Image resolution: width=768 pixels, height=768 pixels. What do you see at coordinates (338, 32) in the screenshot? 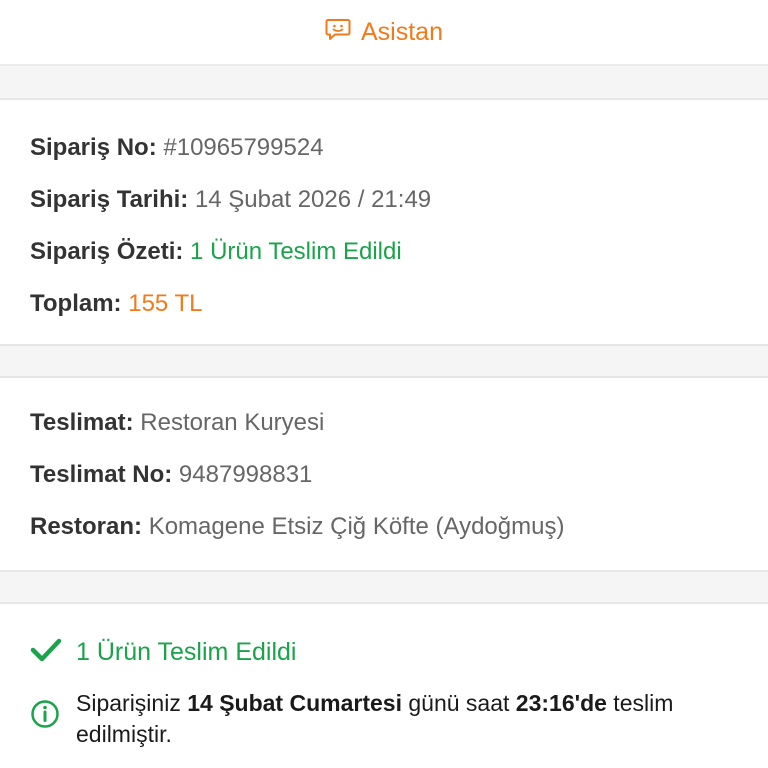
I see `chat-bubble-icon` at bounding box center [338, 32].